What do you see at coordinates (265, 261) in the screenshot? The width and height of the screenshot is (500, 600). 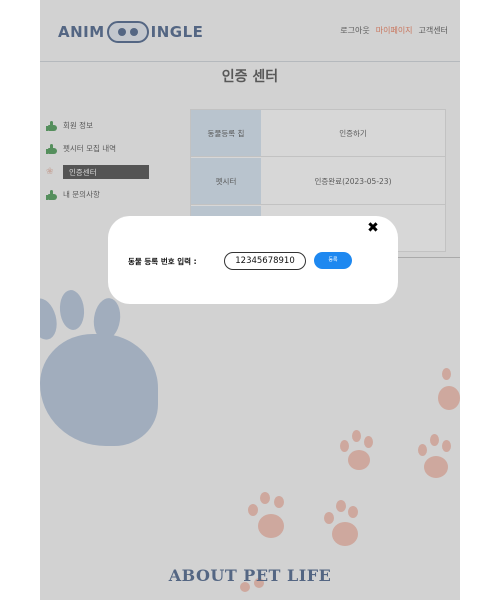 I see `registration-number-input: 12345678910` at bounding box center [265, 261].